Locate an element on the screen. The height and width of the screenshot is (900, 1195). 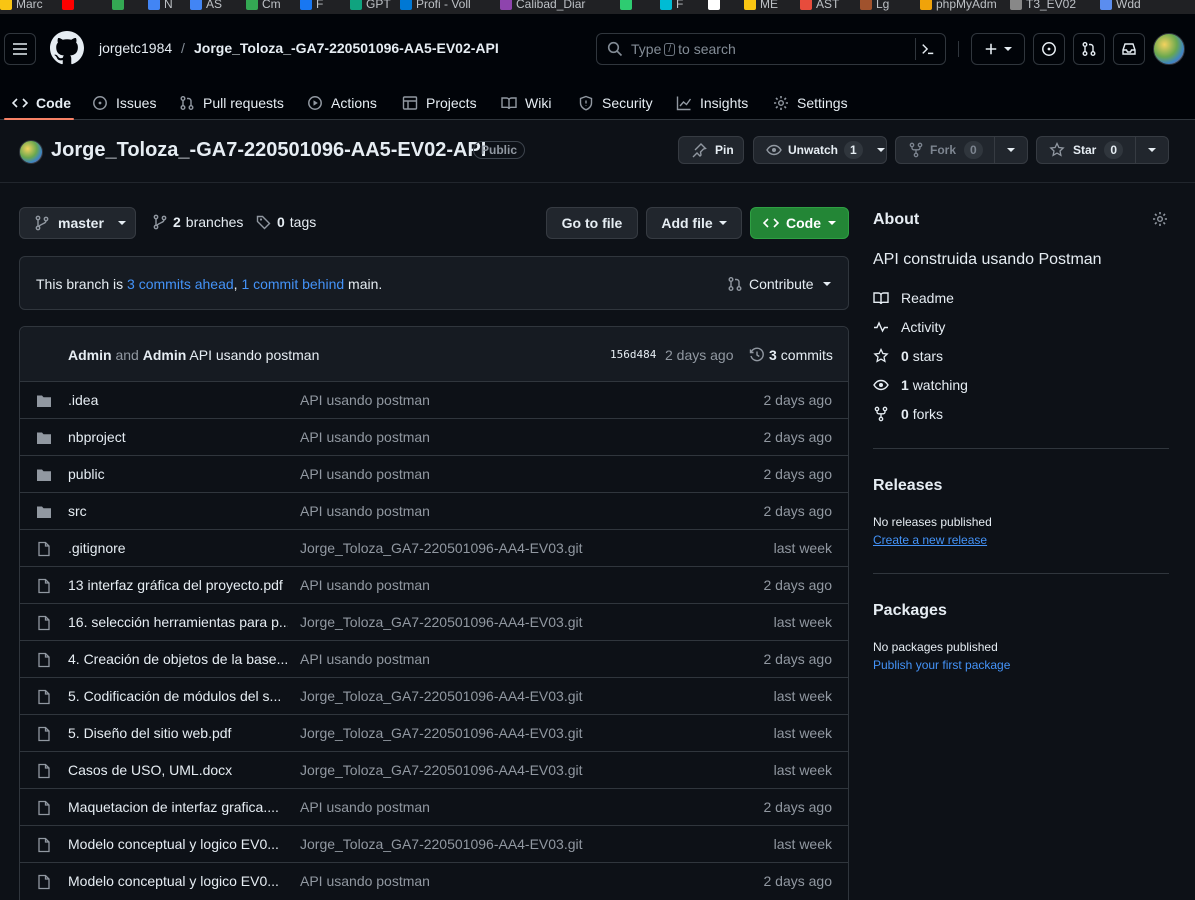
owner-link: jorgetc1984 is located at coordinates (135, 48).